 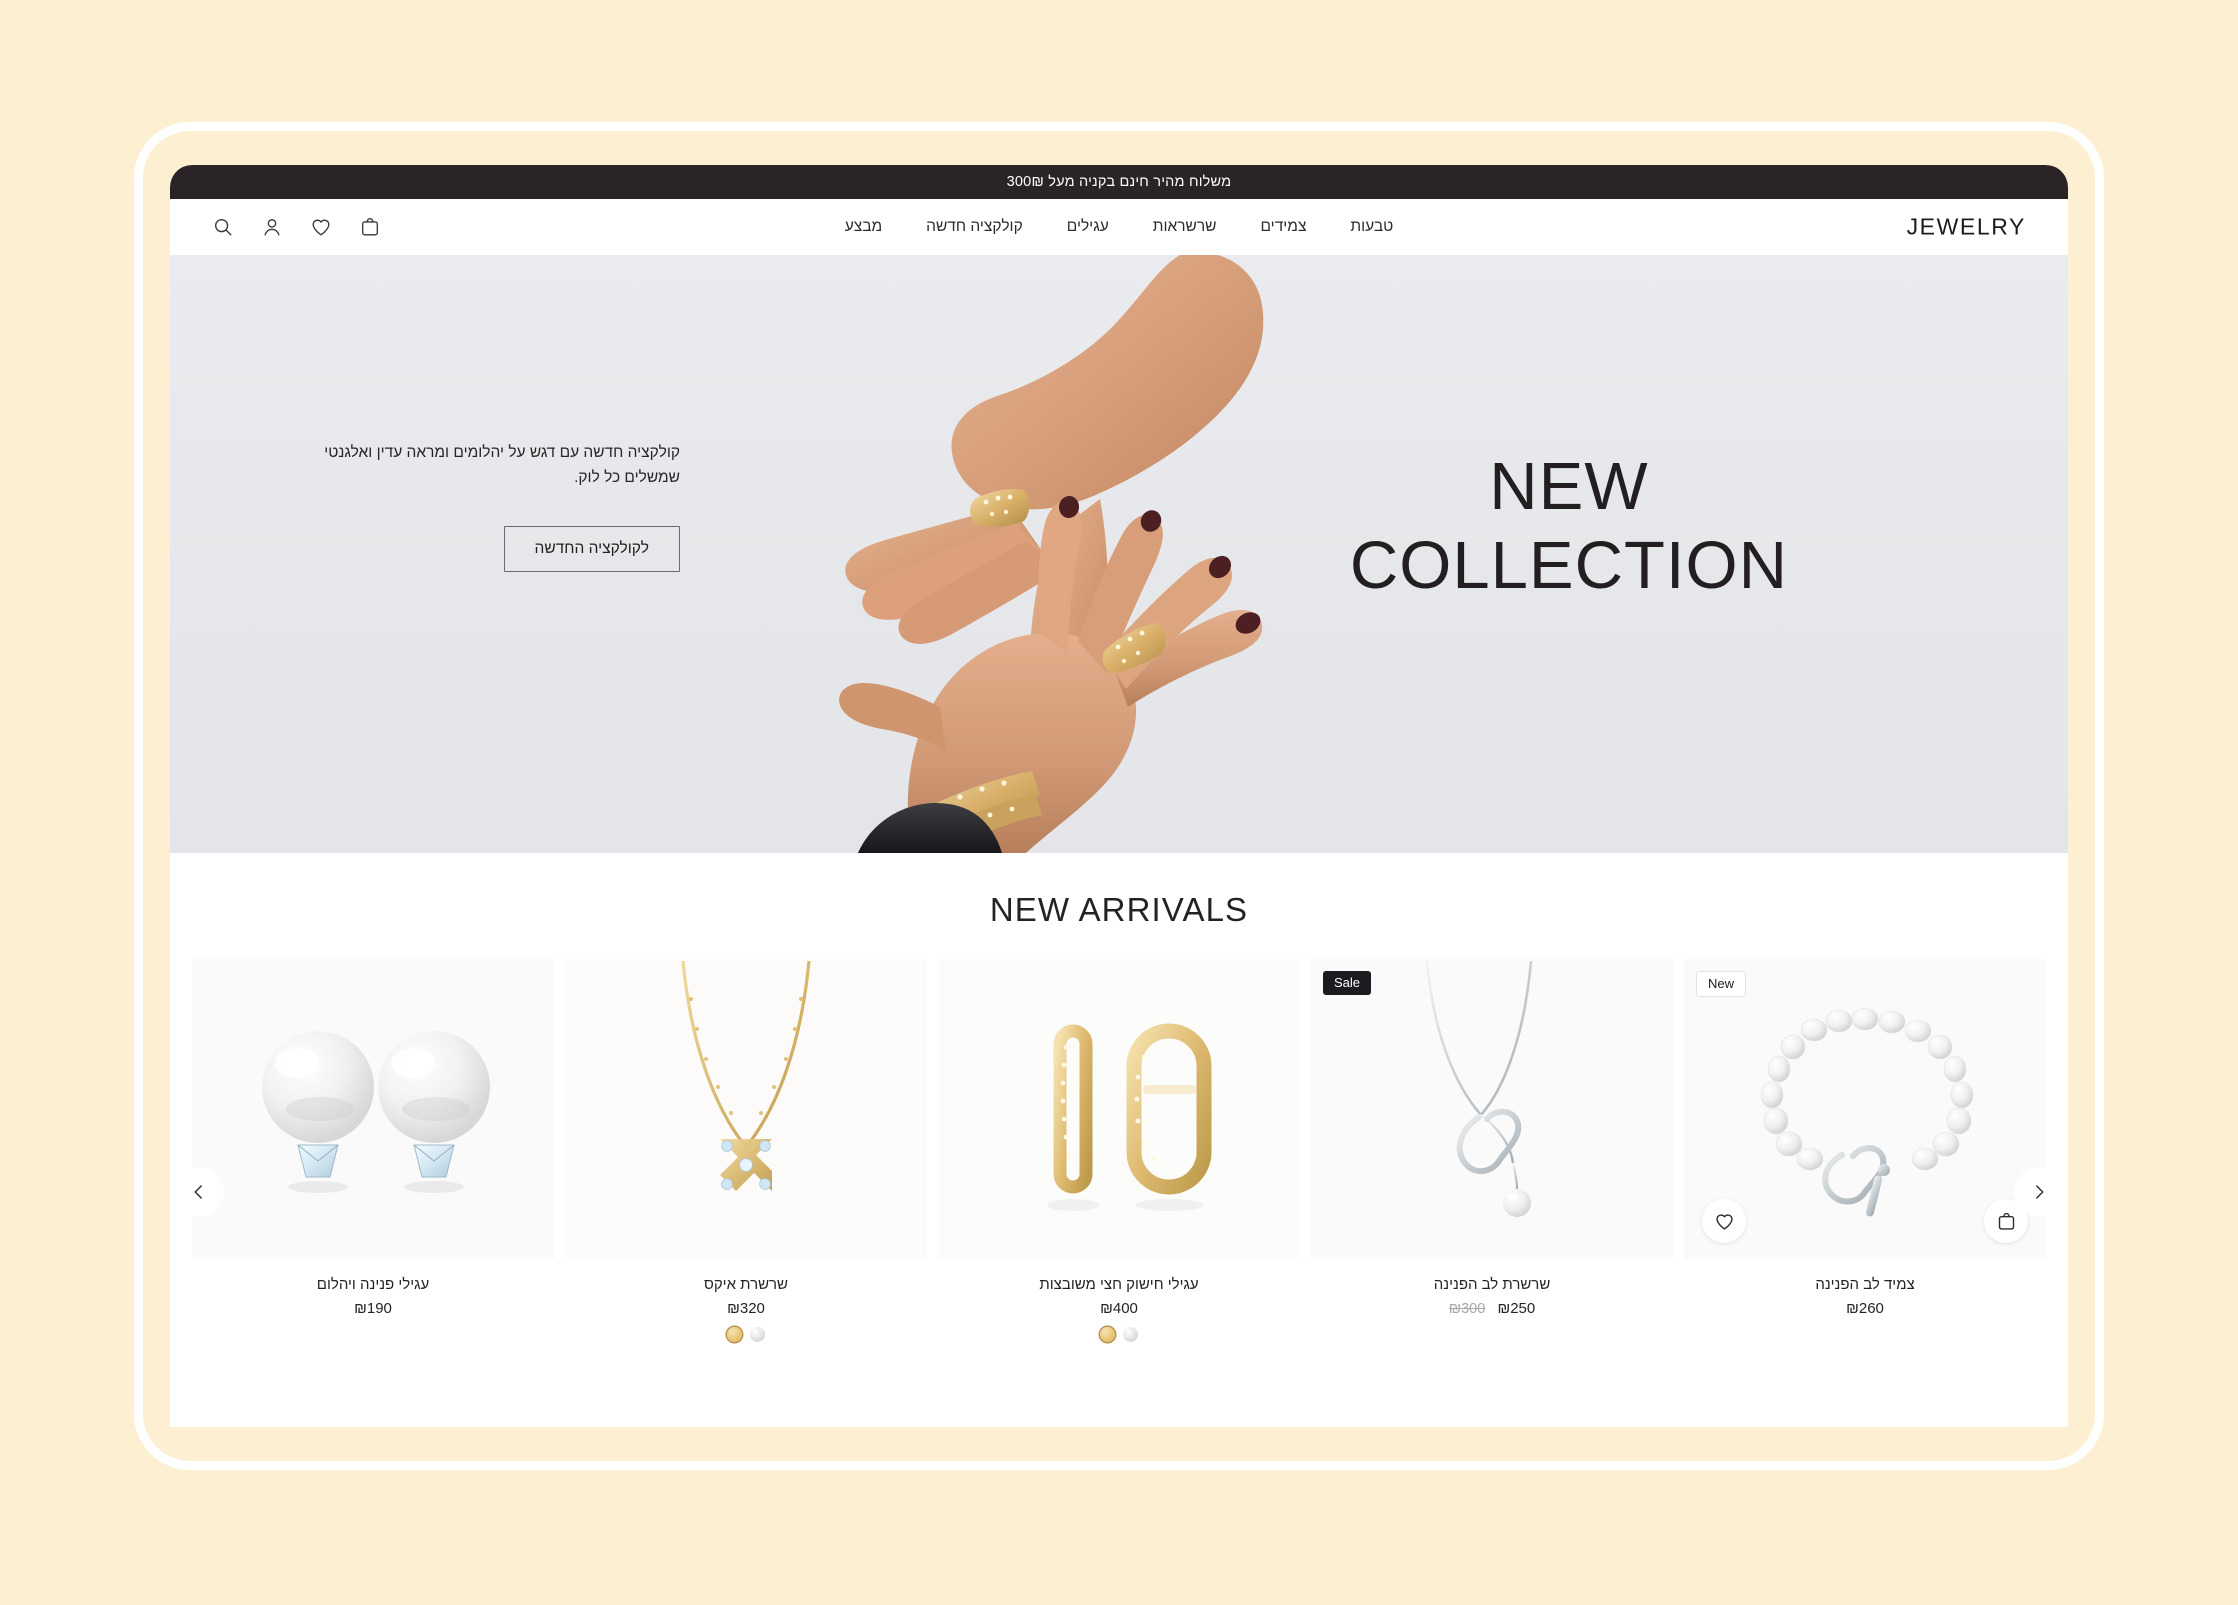 I want to click on product-price-current: ₪250, so click(x=1516, y=1308).